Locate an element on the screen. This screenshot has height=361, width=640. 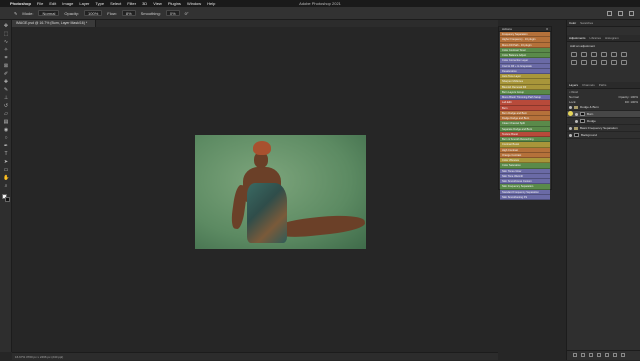
menu-view: View is located at coordinates (157, 3).